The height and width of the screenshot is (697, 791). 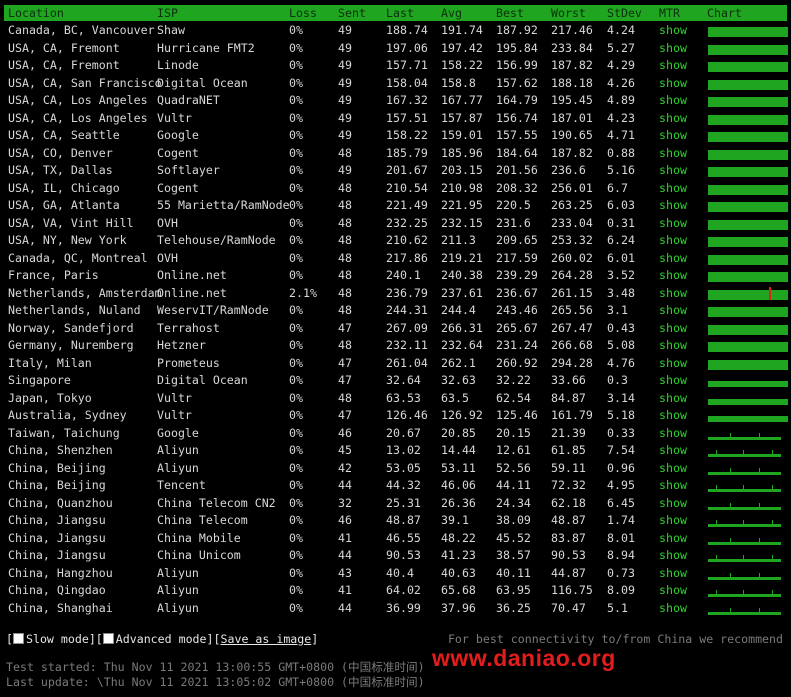 What do you see at coordinates (572, 100) in the screenshot?
I see `cell-worst: 195.45` at bounding box center [572, 100].